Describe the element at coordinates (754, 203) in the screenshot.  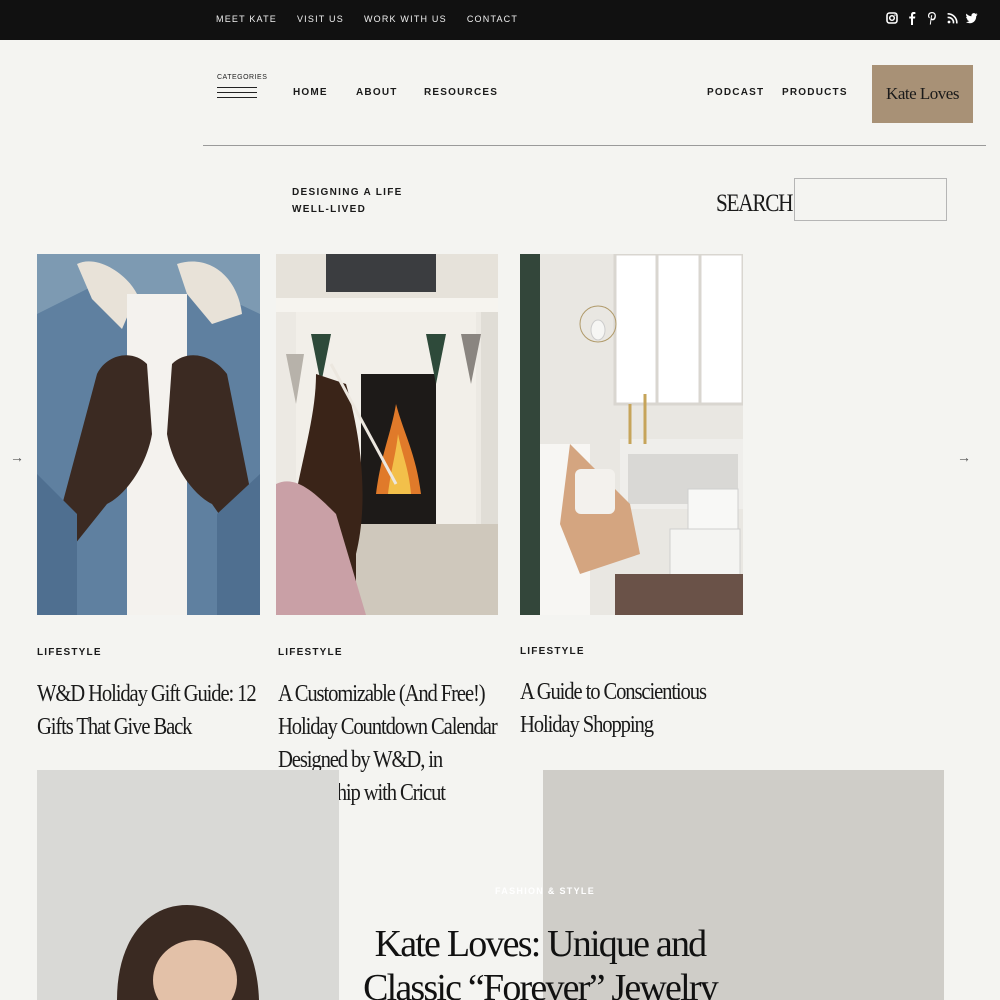
I see `search-label: SEARCH` at that location.